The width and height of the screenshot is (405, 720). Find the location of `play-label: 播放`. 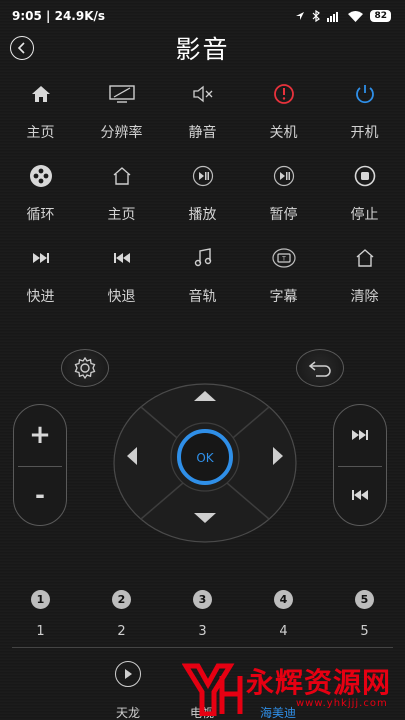

play-label: 播放 is located at coordinates (202, 215).